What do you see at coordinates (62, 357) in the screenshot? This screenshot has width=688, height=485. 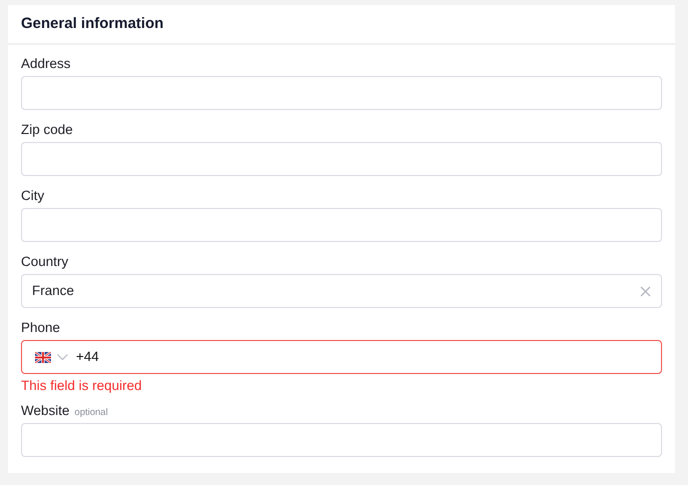 I see `chevron-down-icon` at bounding box center [62, 357].